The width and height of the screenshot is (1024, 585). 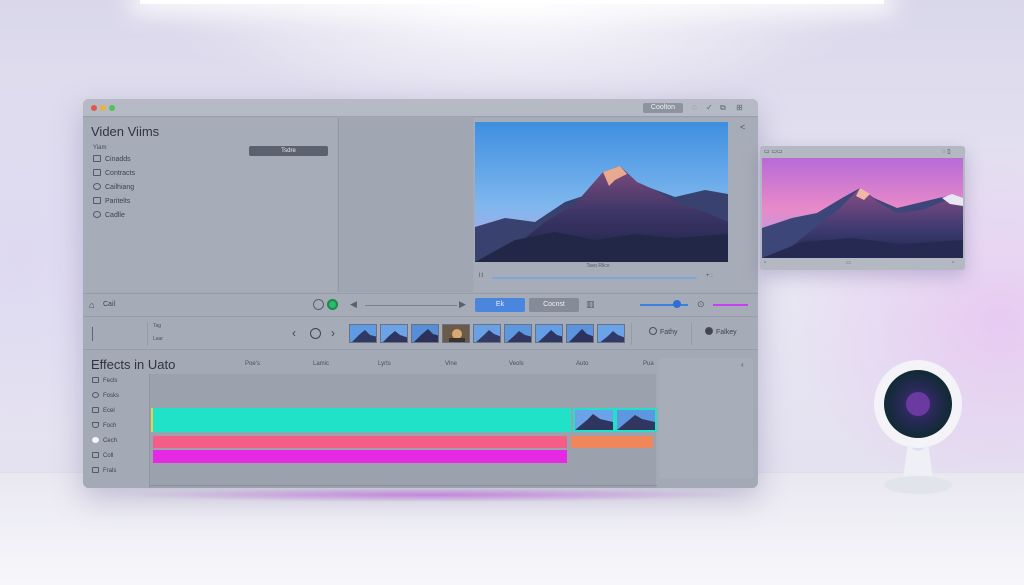 I want to click on effects-track-clip, so click(x=360, y=456).